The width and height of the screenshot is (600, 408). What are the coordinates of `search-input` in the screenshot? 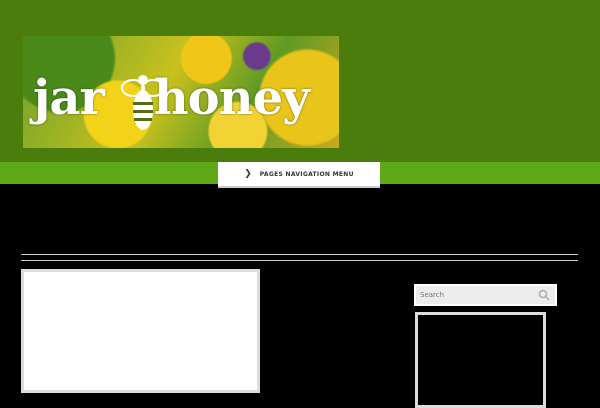 It's located at (477, 295).